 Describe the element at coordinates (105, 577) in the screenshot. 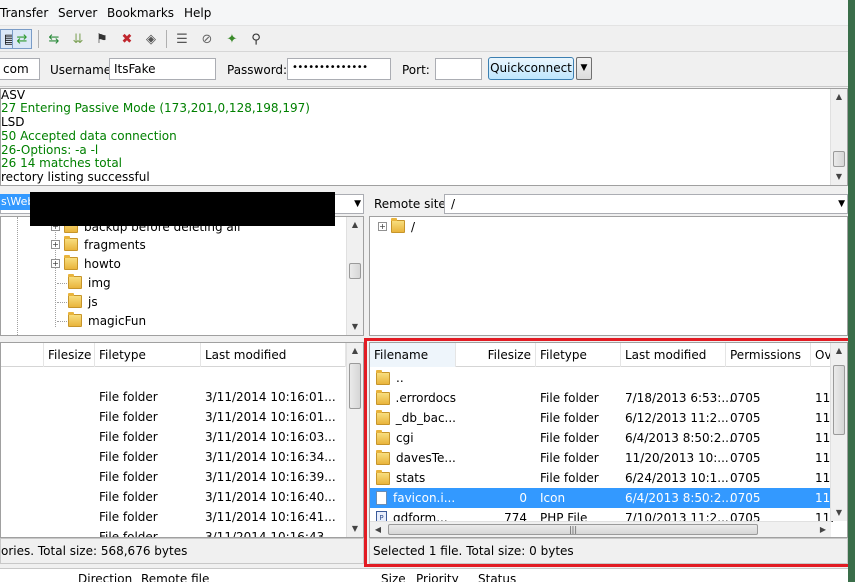

I see `queue-col-direction: Direction` at that location.